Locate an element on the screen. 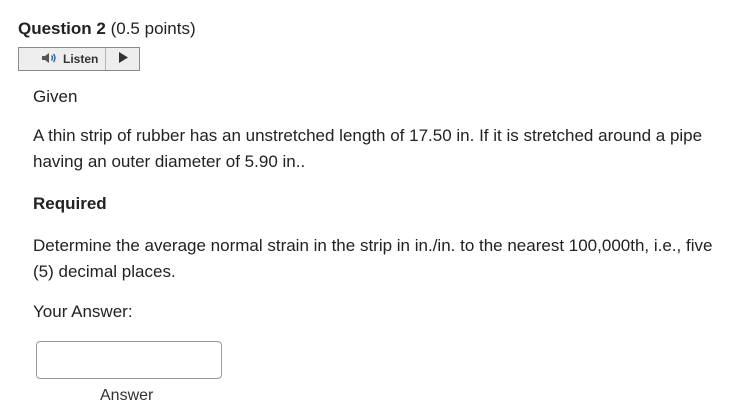 The image size is (748, 417). question-title: Question 2 is located at coordinates (62, 28).